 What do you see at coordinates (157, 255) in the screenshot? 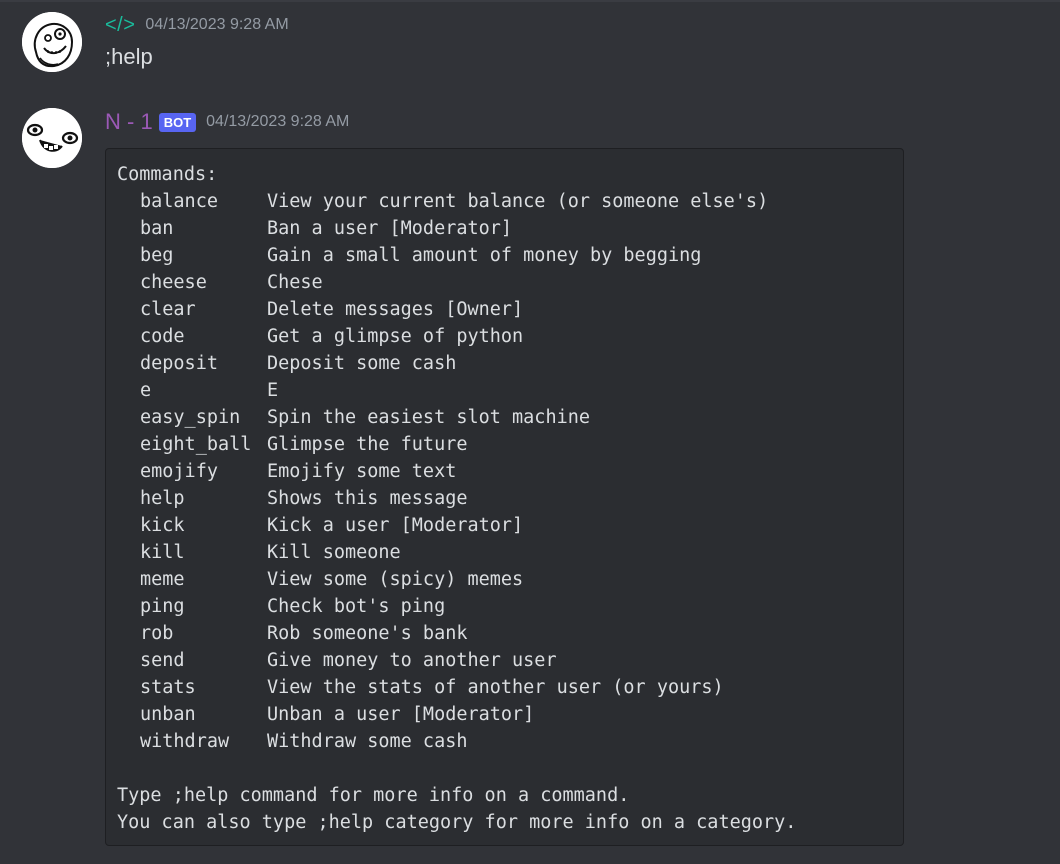
I see `command-name: beg` at bounding box center [157, 255].